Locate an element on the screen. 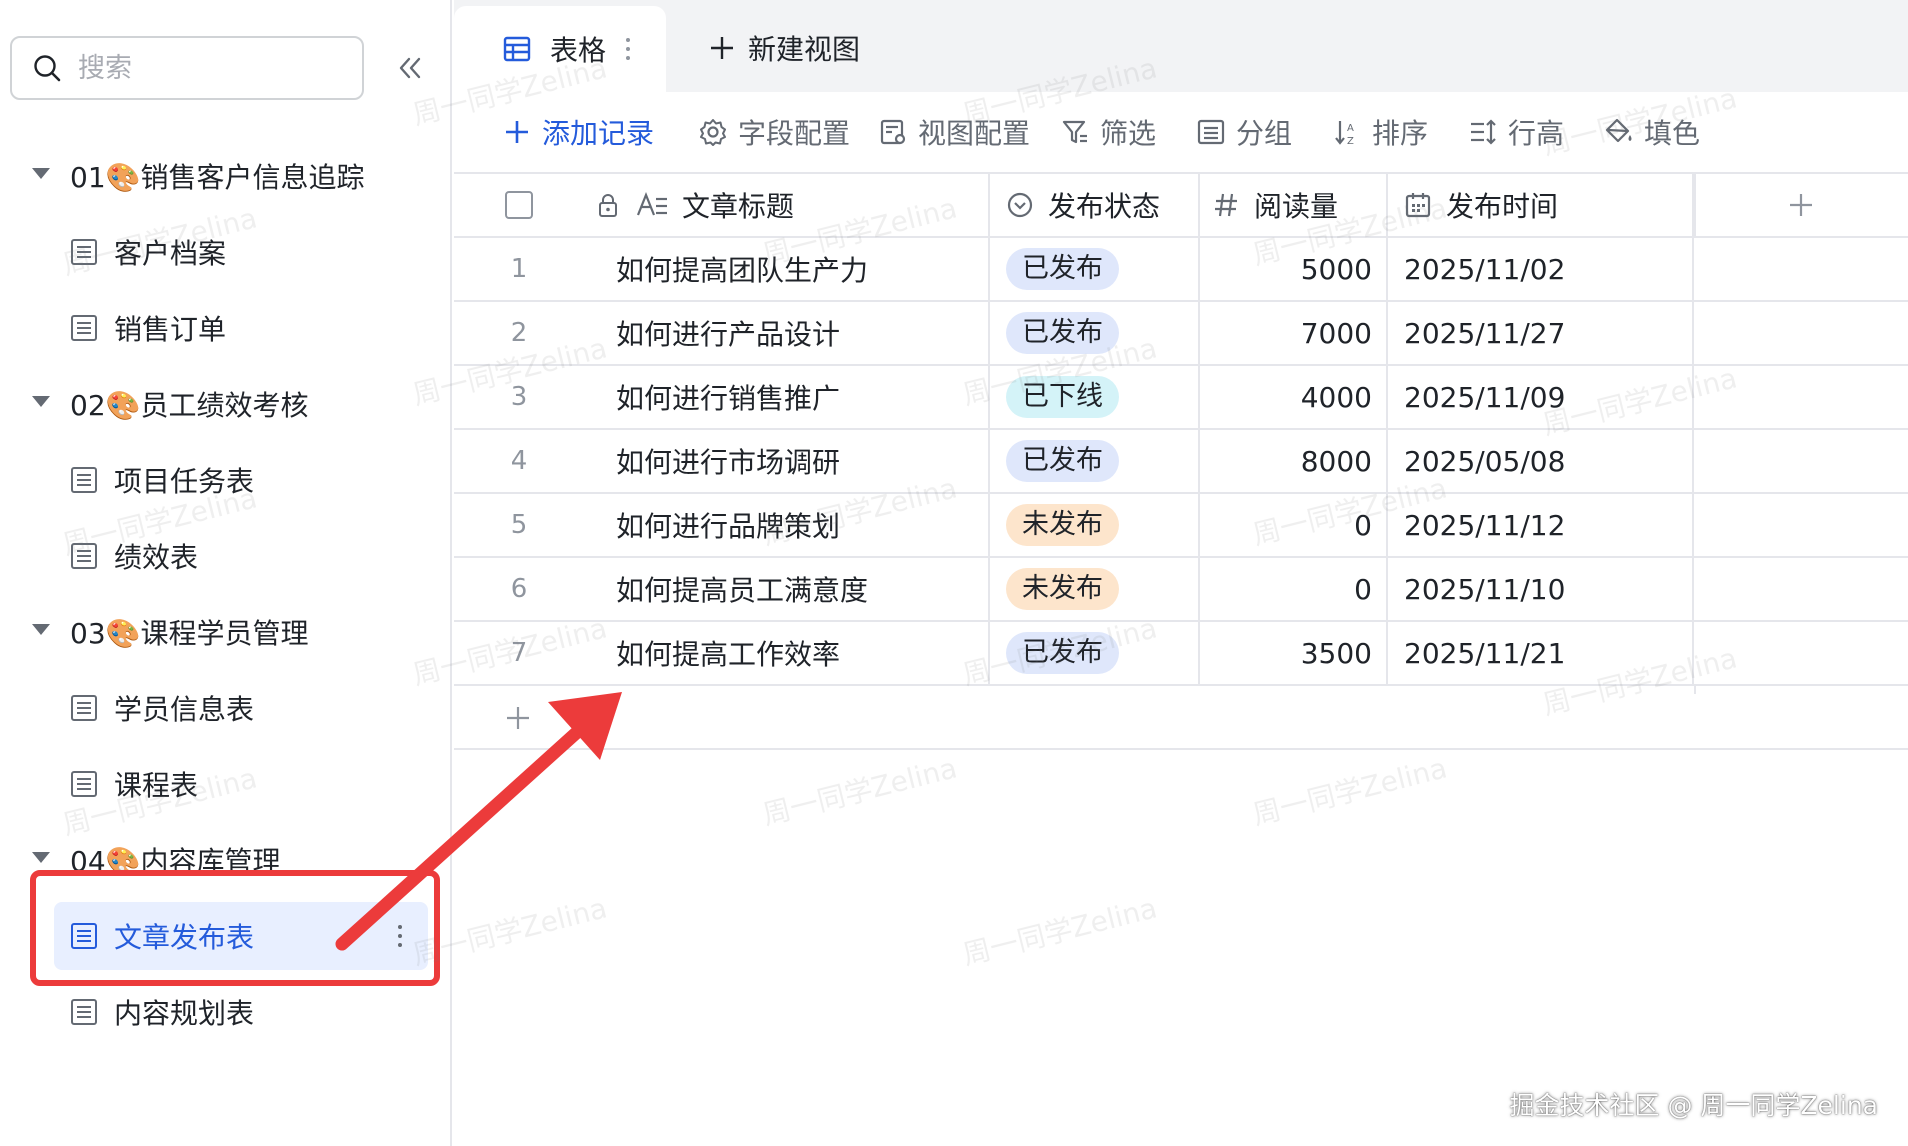  cell-title: 如何进行产品设计 is located at coordinates (787, 333).